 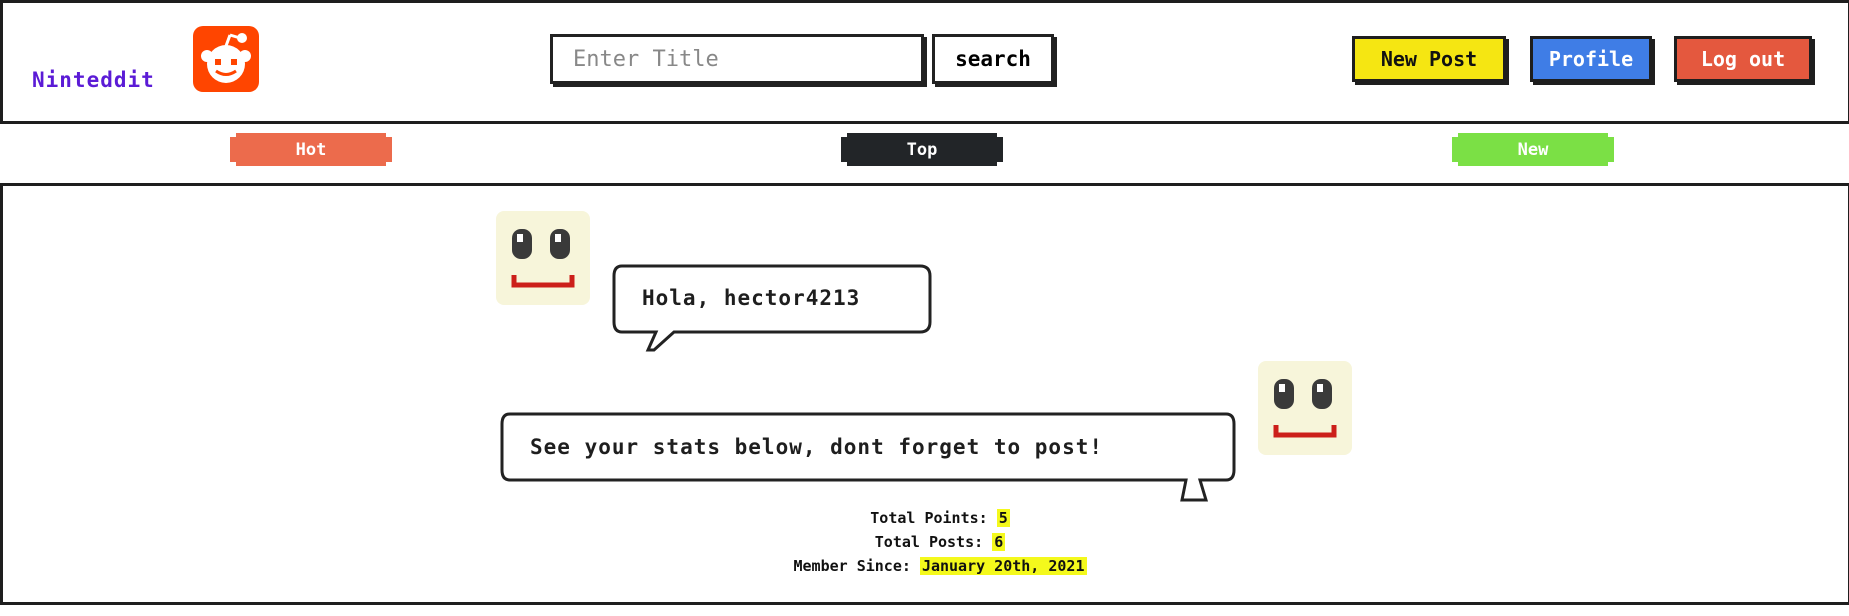 What do you see at coordinates (1003, 518) in the screenshot?
I see `stat-value: 5` at bounding box center [1003, 518].